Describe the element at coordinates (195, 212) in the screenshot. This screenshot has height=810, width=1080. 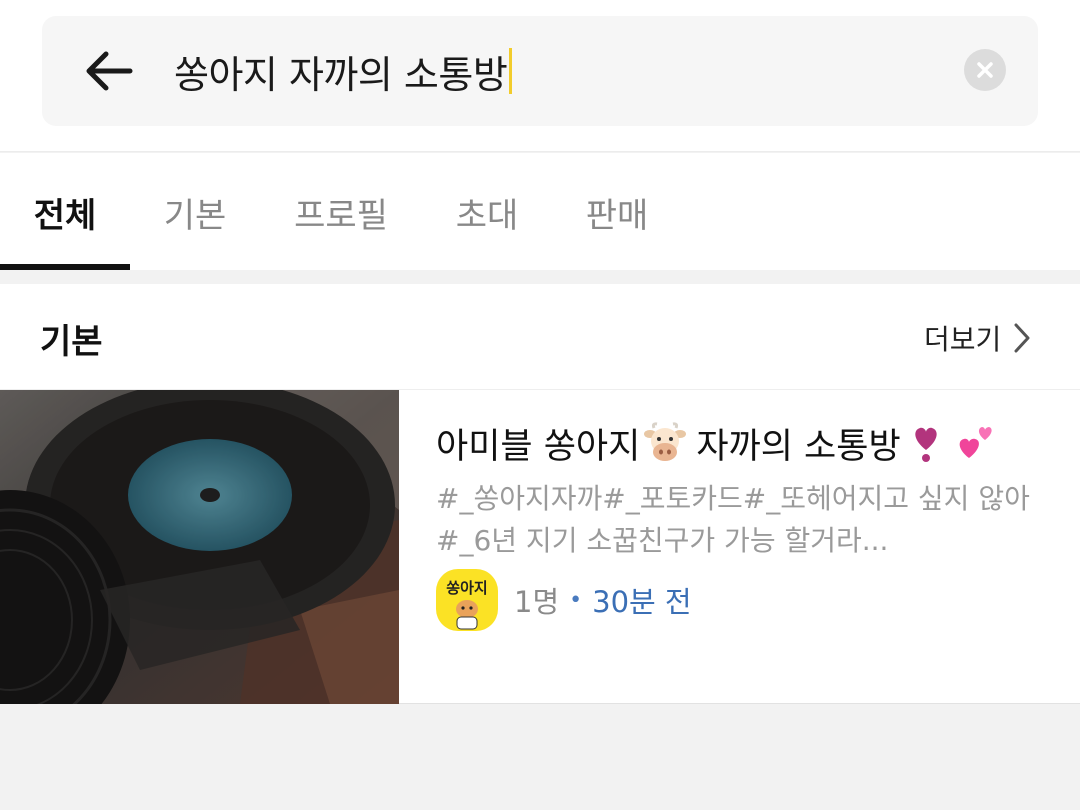
I see `tab-basic: 기본` at that location.